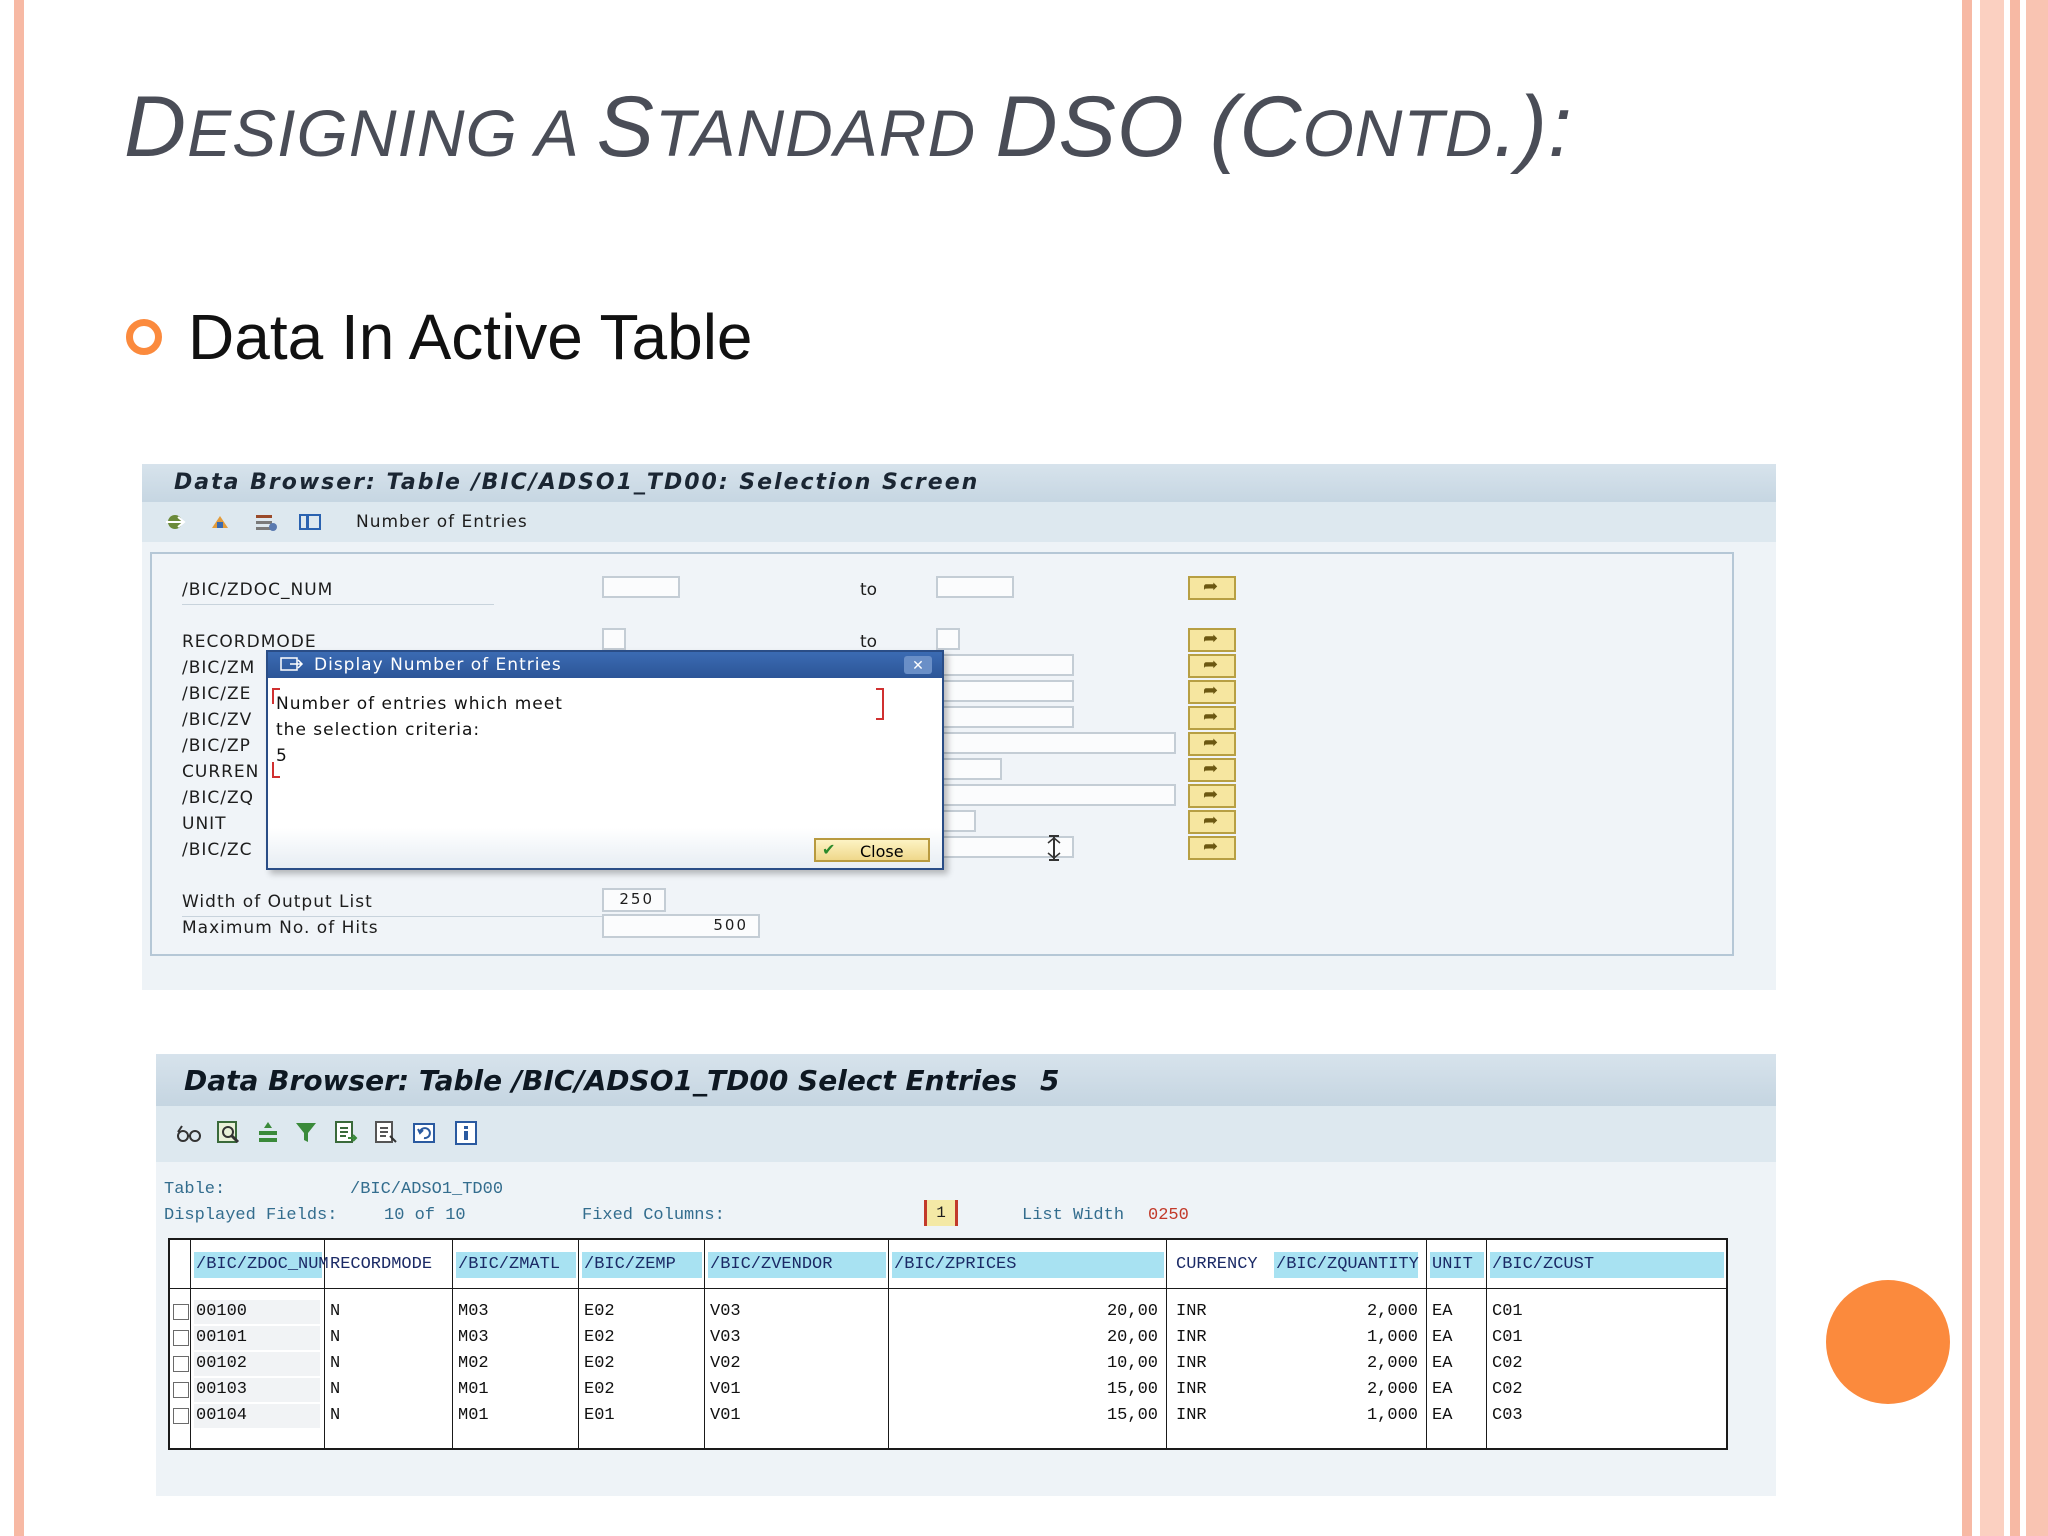  Describe the element at coordinates (1028, 1265) in the screenshot. I see `column-header: /BIC/ZPRICES` at that location.